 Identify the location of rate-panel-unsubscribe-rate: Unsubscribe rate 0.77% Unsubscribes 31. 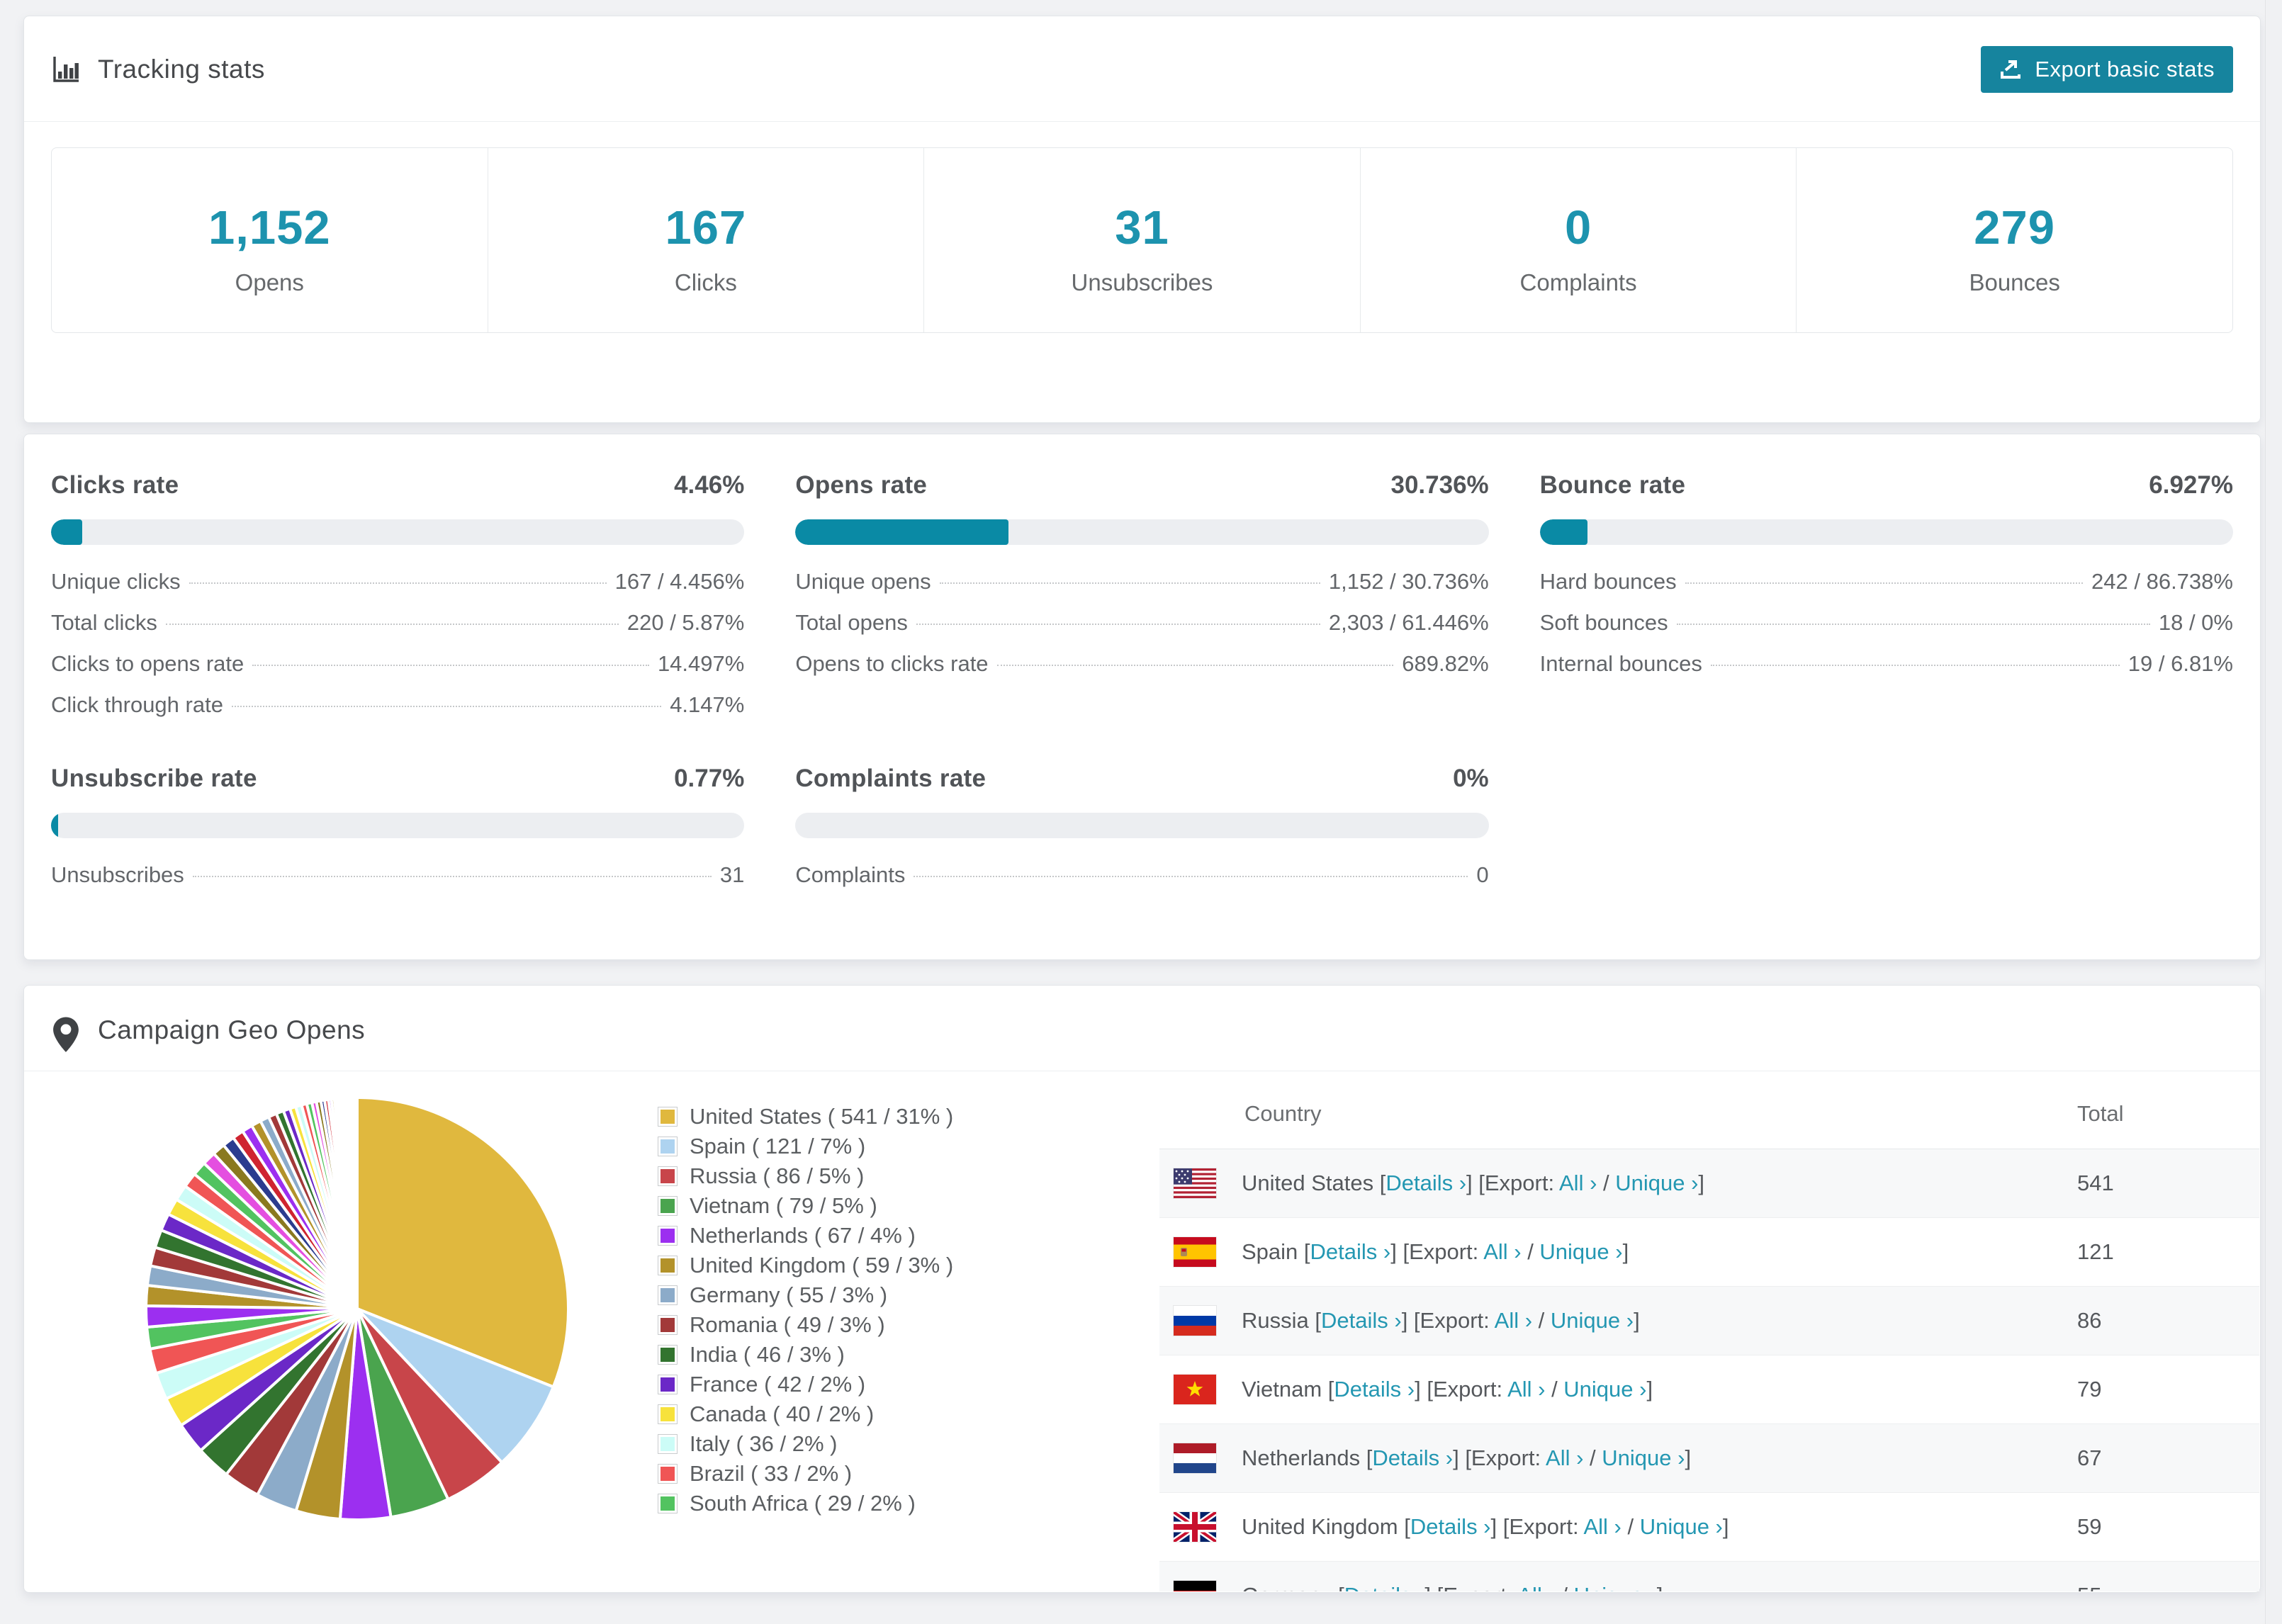
(398, 834).